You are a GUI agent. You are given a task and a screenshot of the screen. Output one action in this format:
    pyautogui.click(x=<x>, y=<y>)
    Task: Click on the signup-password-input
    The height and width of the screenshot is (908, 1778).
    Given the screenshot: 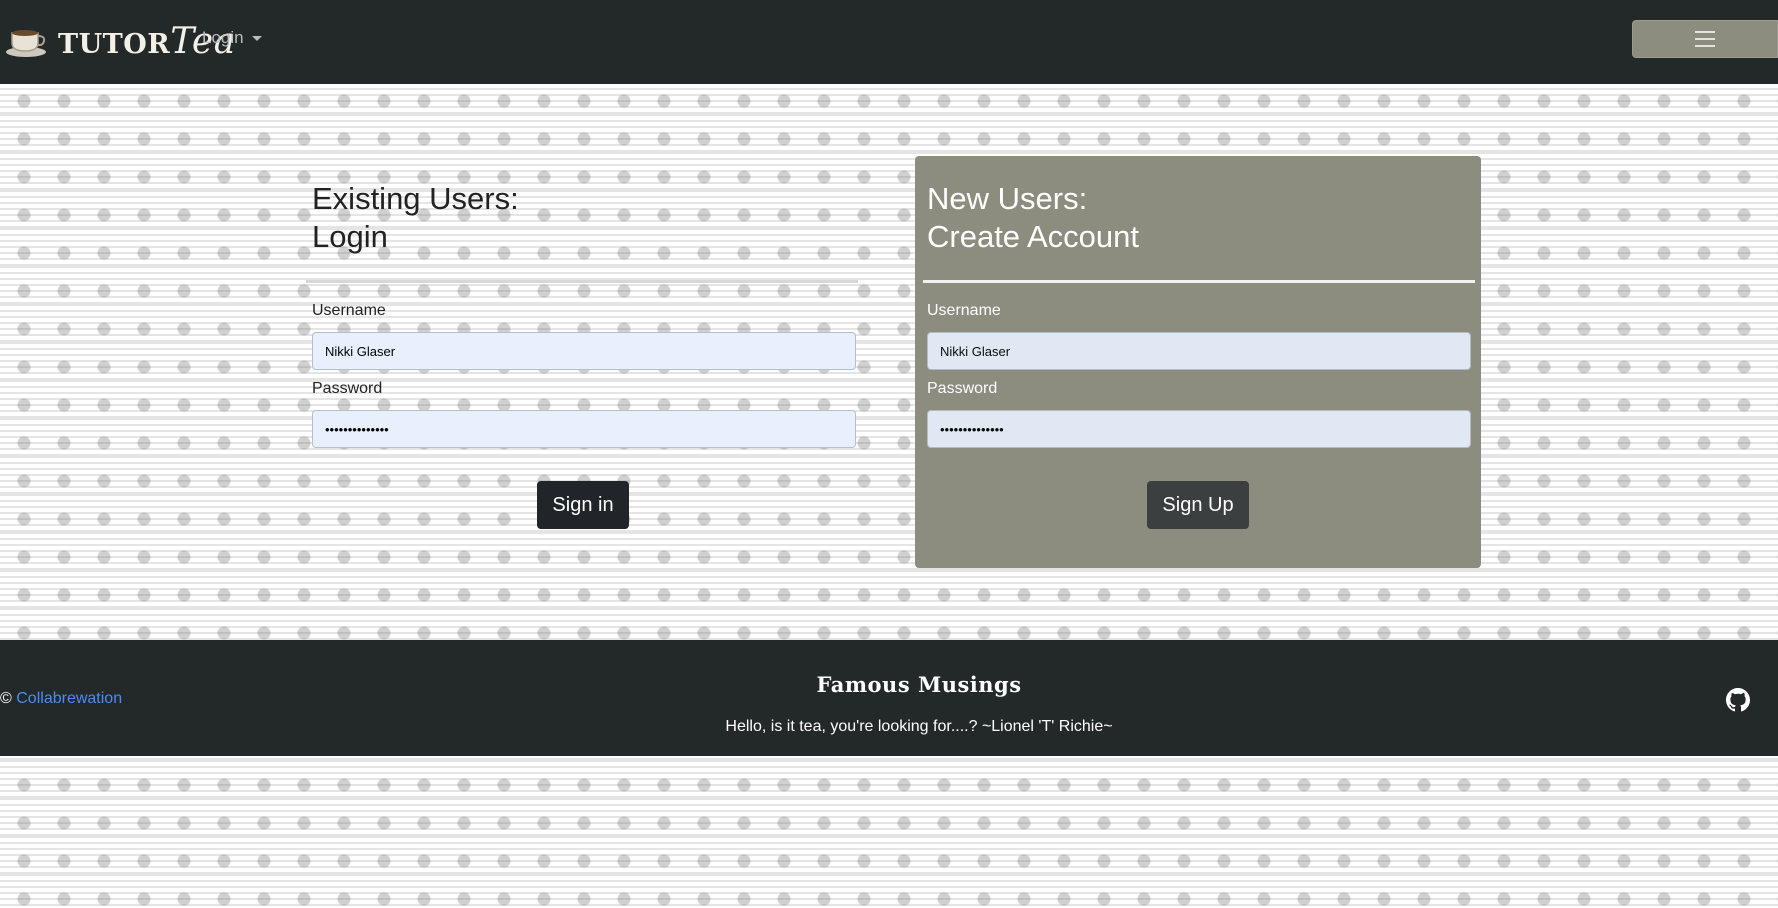 What is the action you would take?
    pyautogui.click(x=1199, y=429)
    